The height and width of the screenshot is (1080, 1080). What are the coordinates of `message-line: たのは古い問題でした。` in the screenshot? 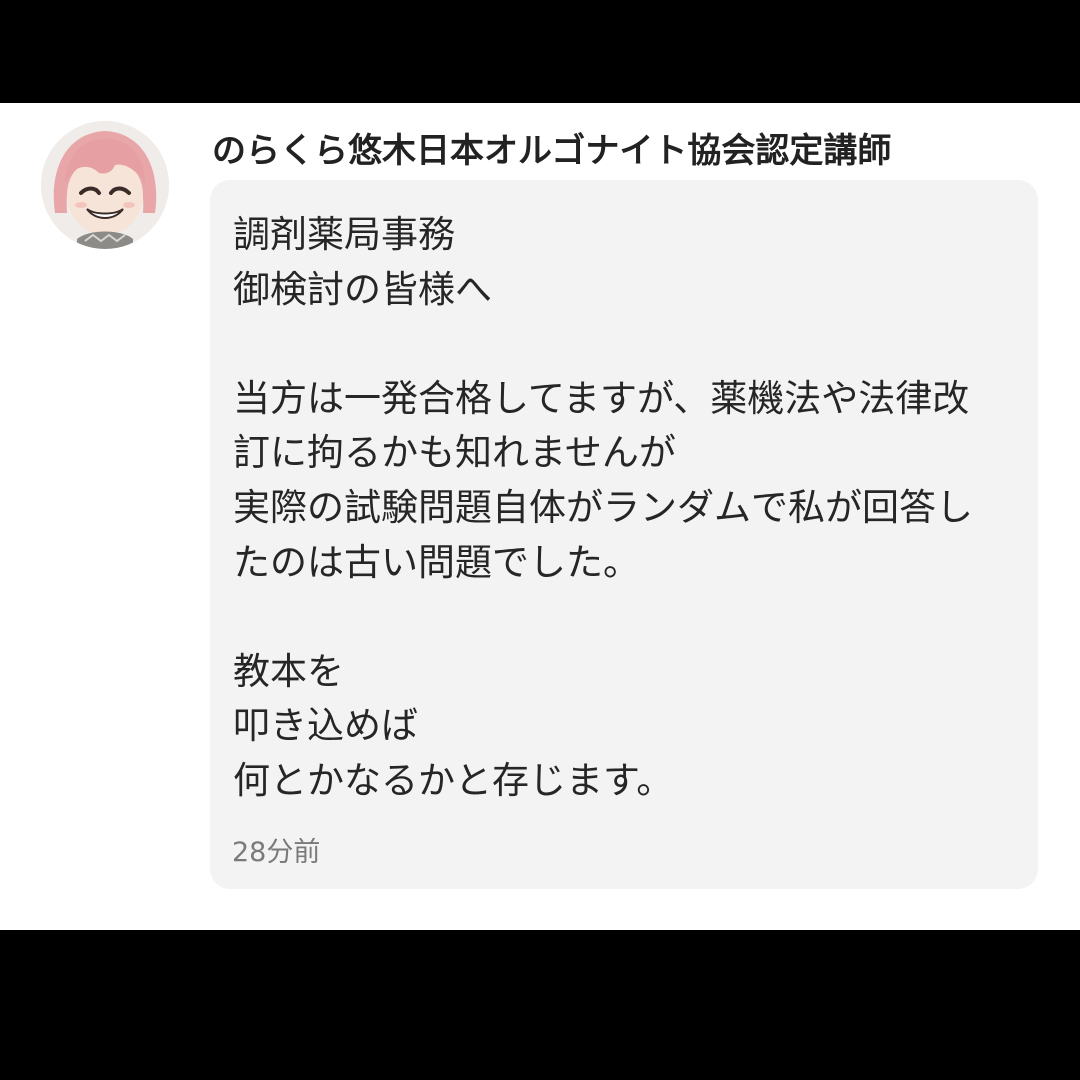 It's located at (436, 562).